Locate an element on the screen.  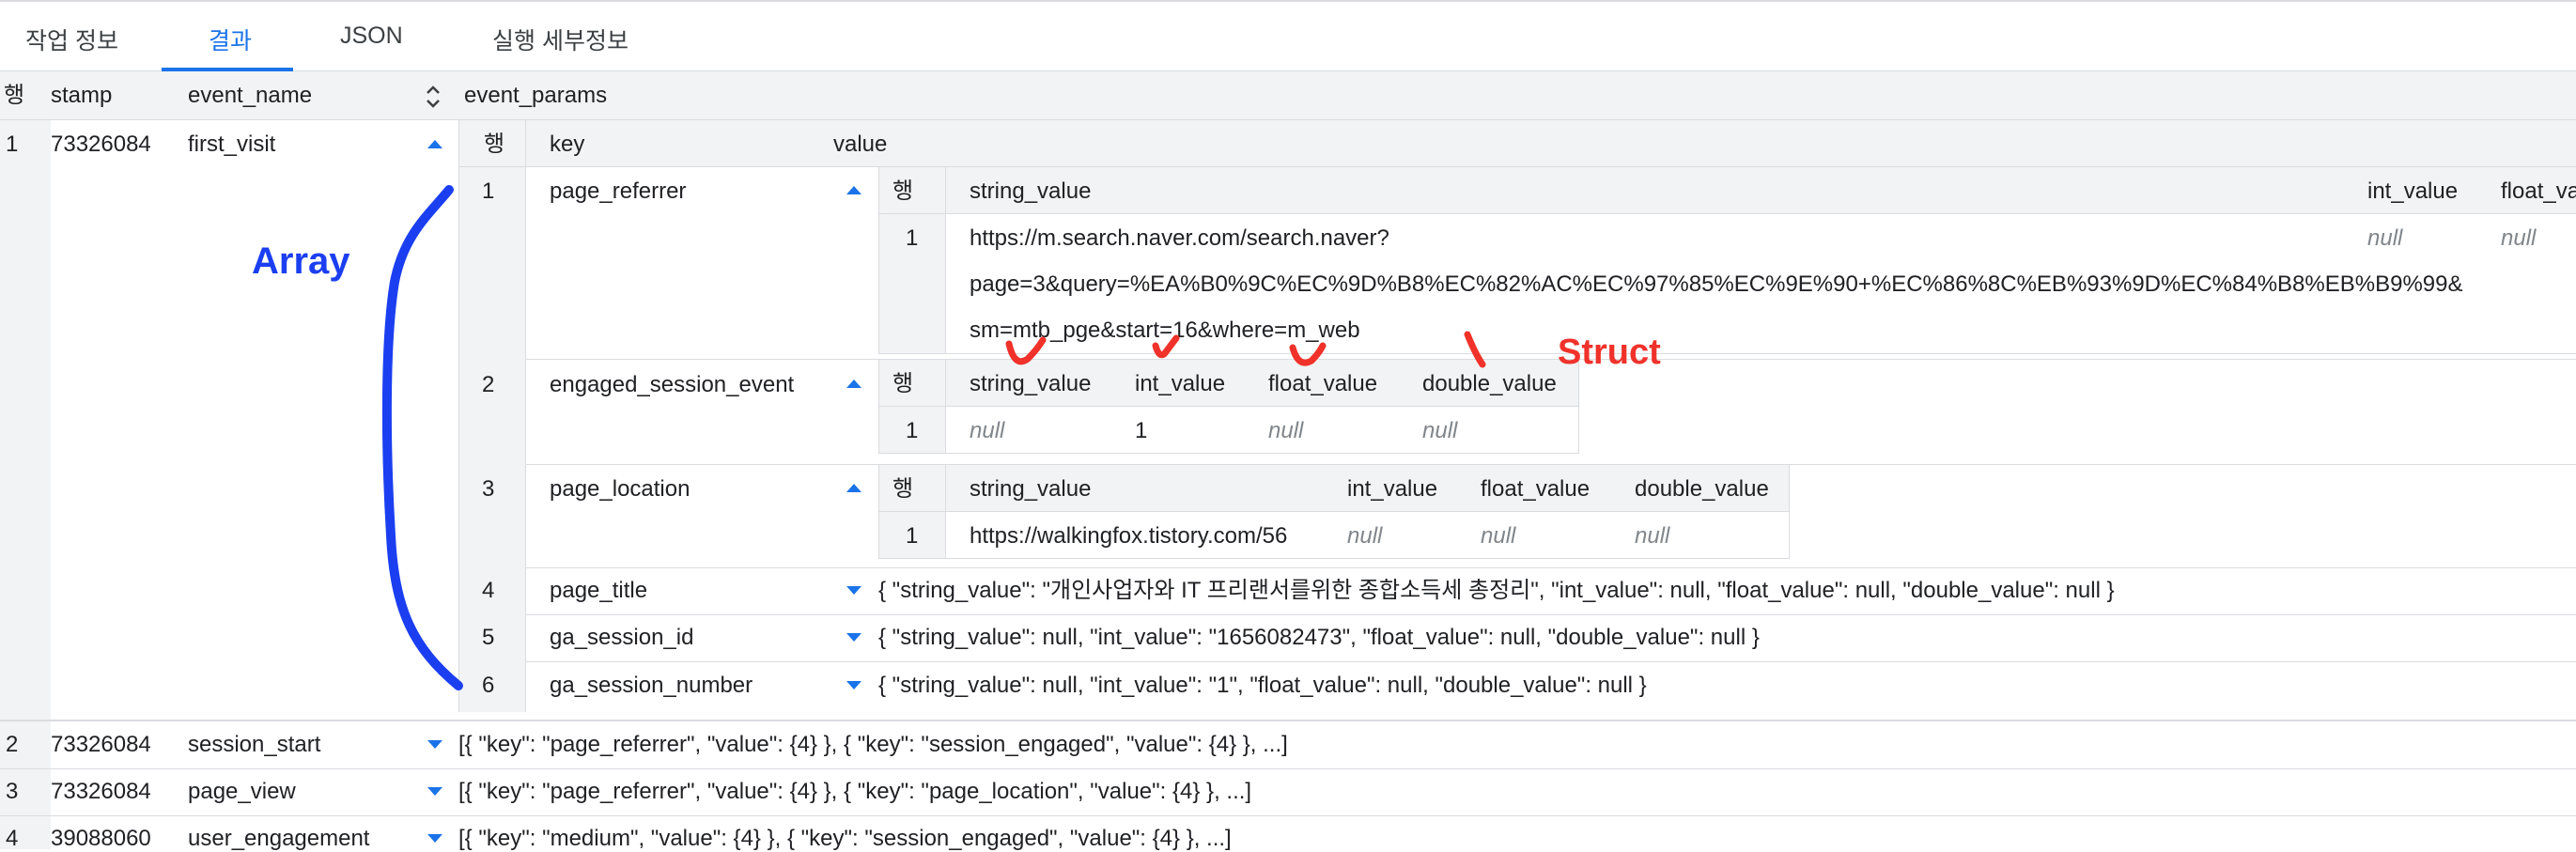
param-row-number: 5 is located at coordinates (488, 638).